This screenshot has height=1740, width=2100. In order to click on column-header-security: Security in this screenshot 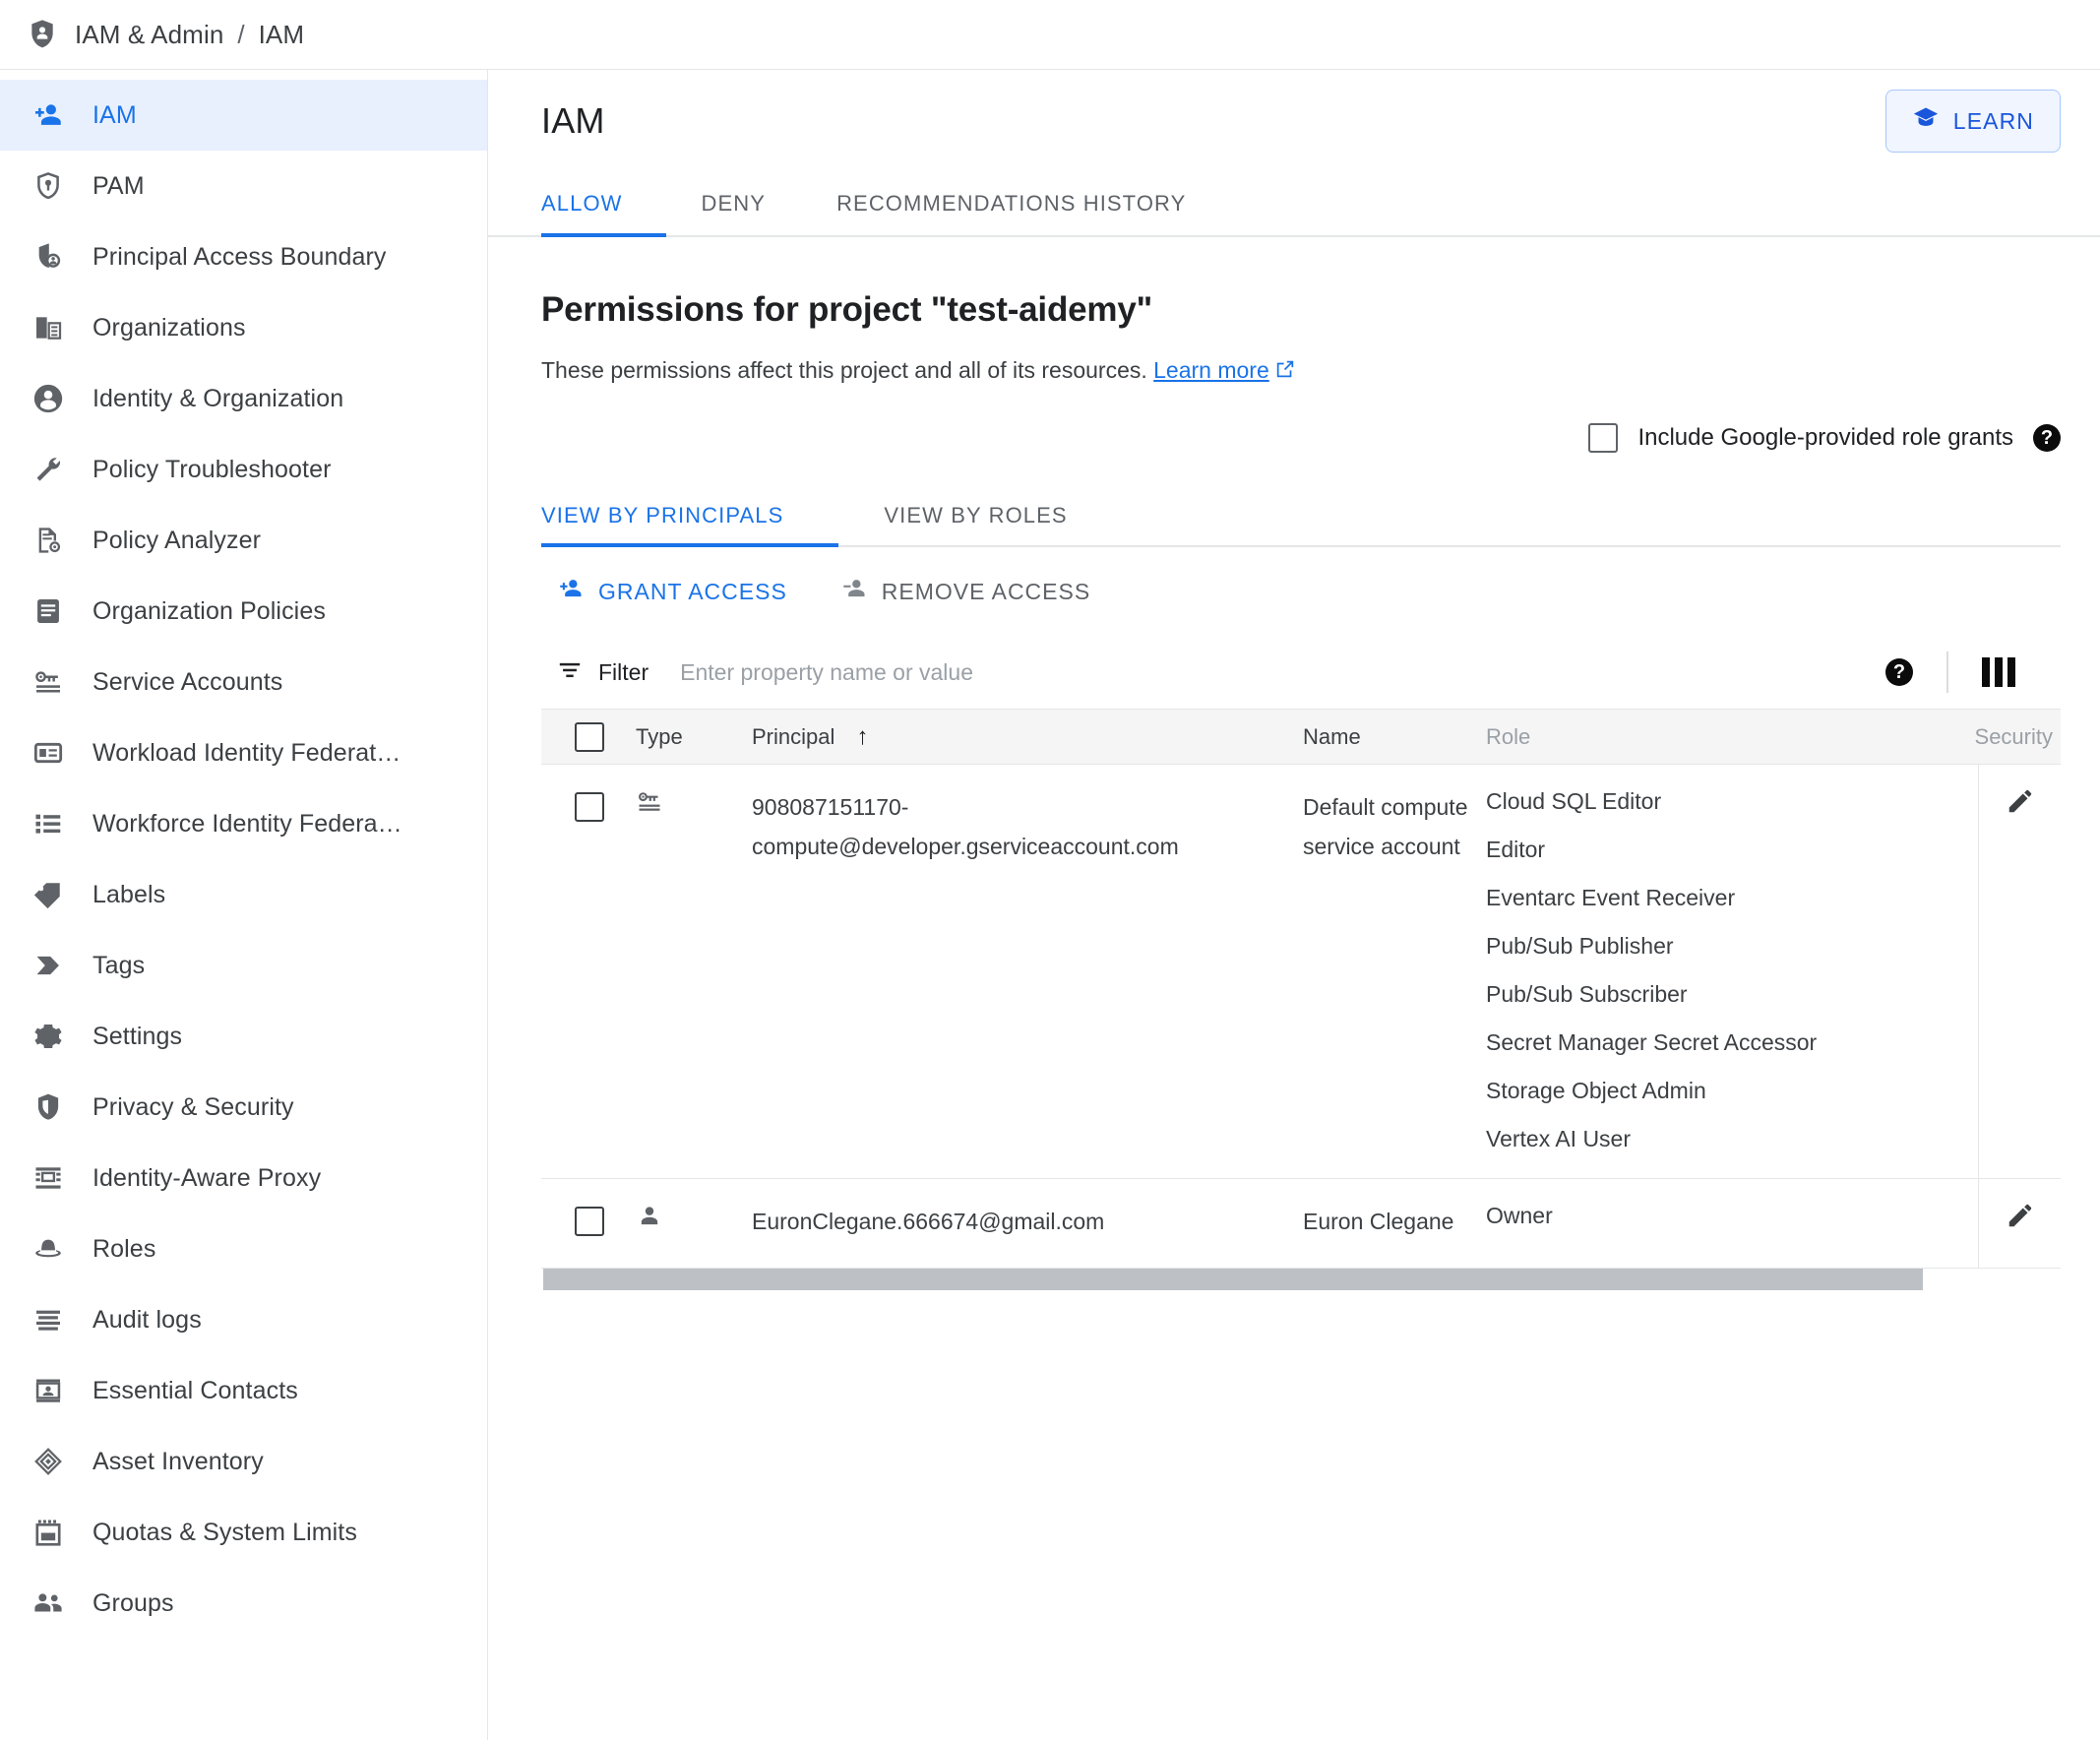, I will do `click(1995, 737)`.